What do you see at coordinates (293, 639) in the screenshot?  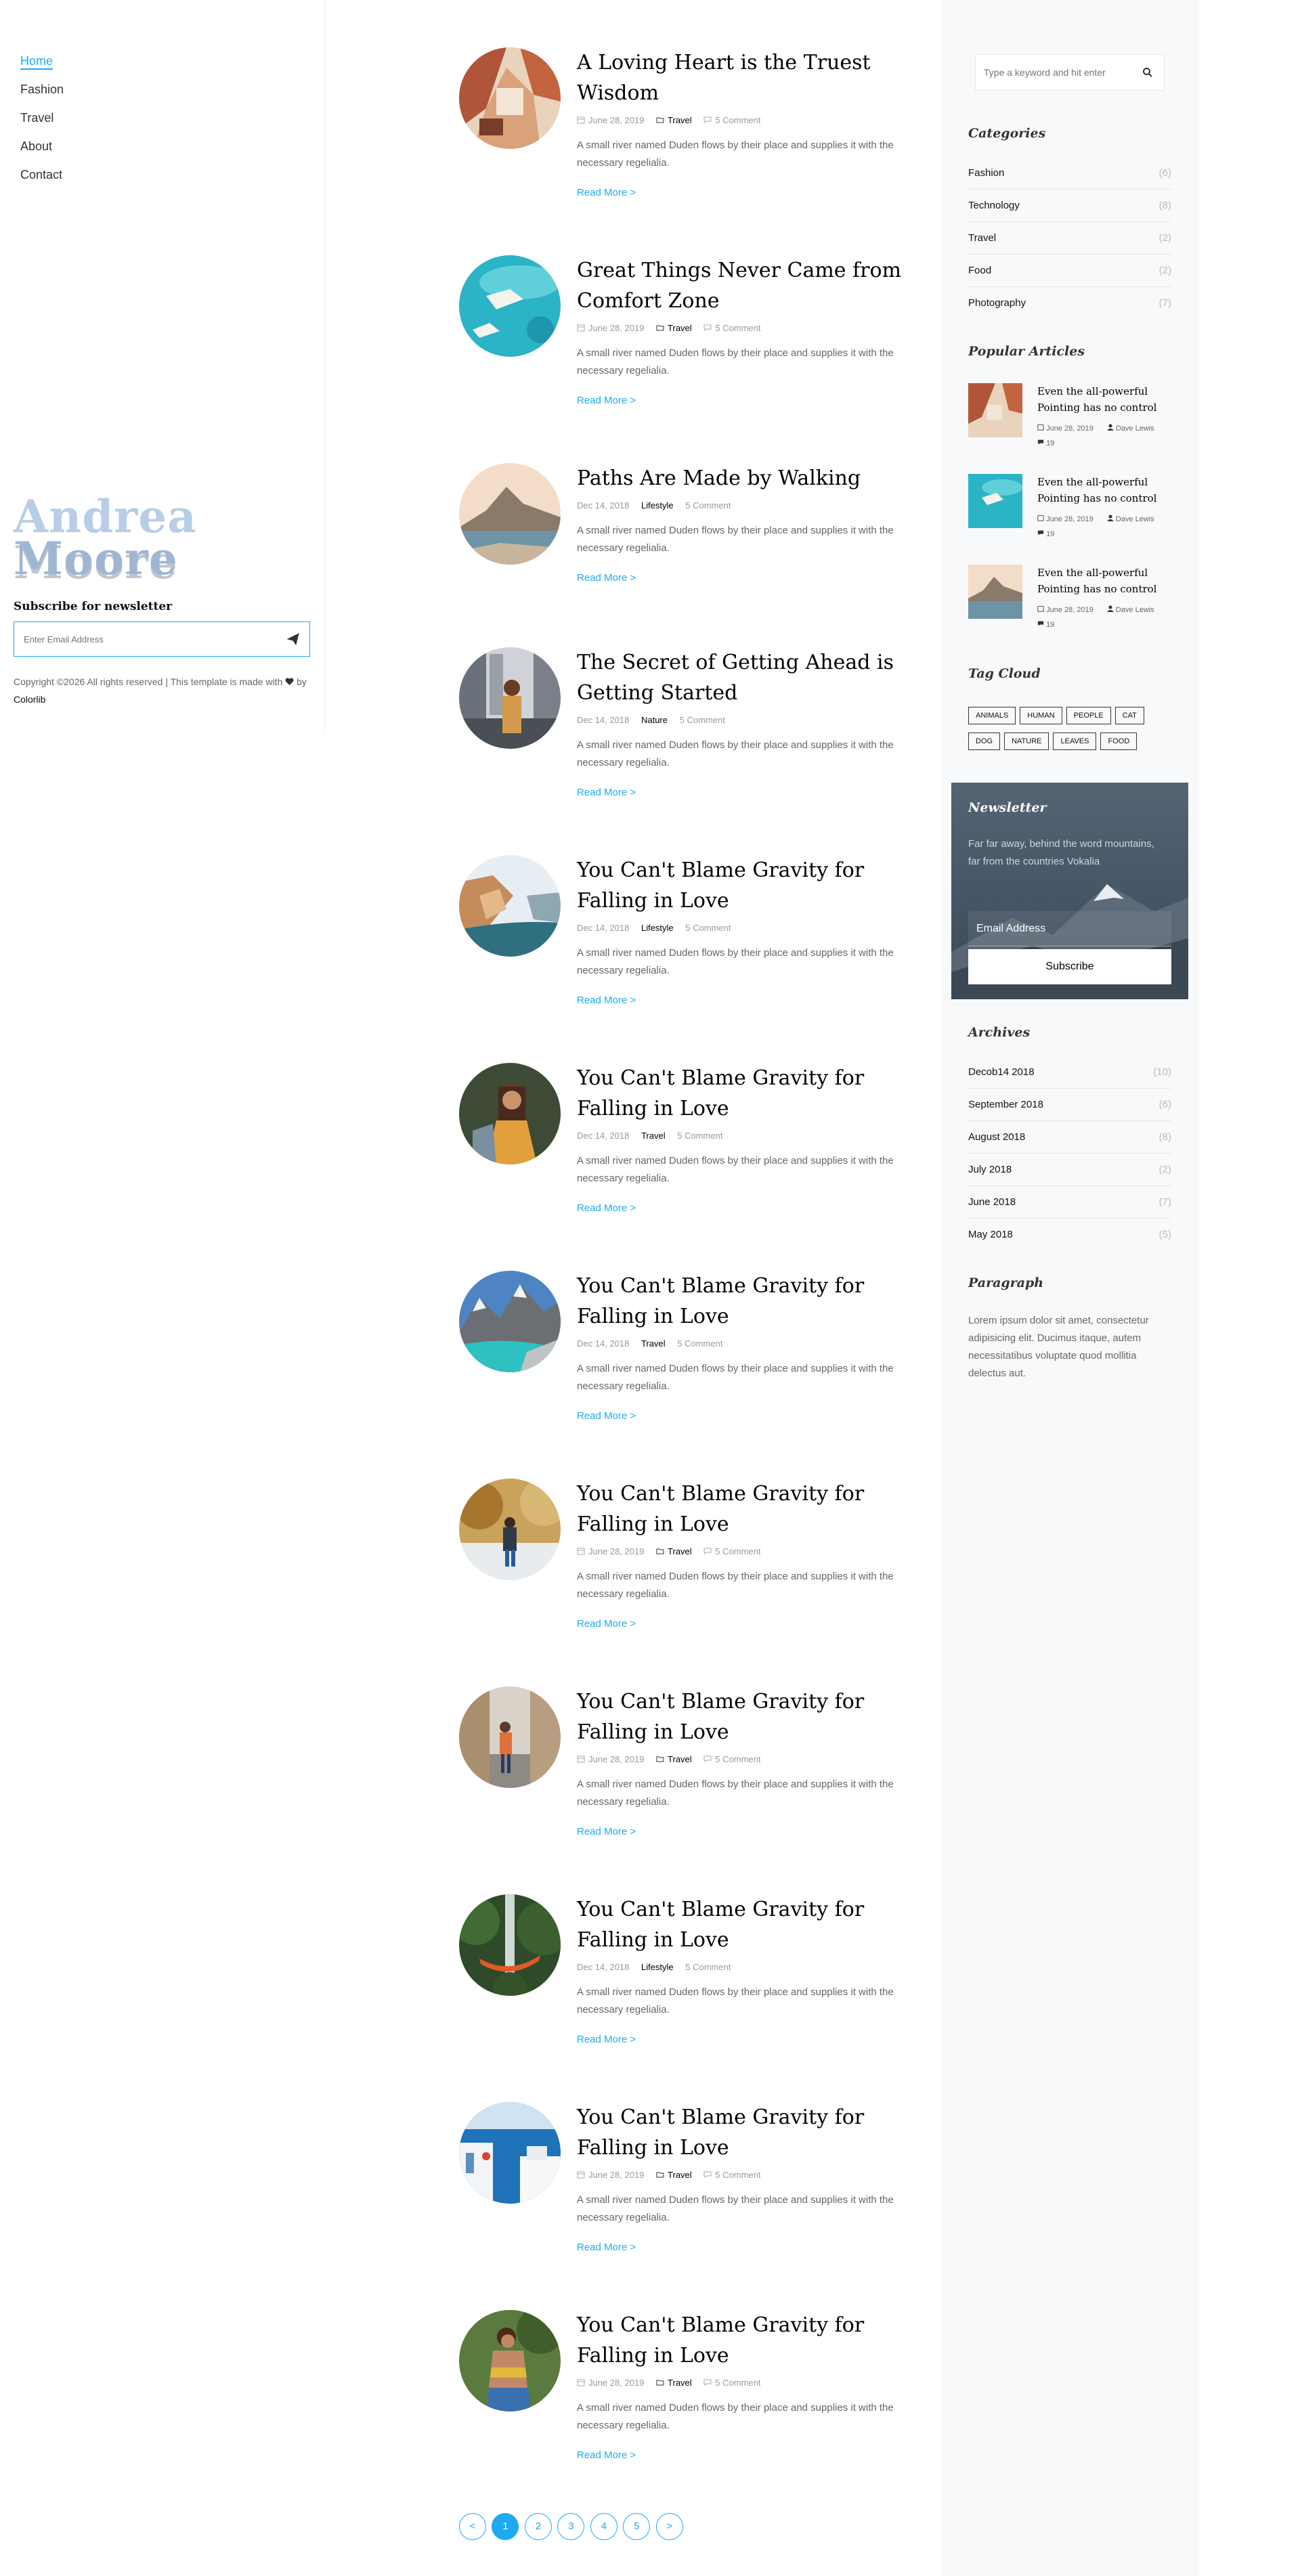 I see `paper-plane-icon` at bounding box center [293, 639].